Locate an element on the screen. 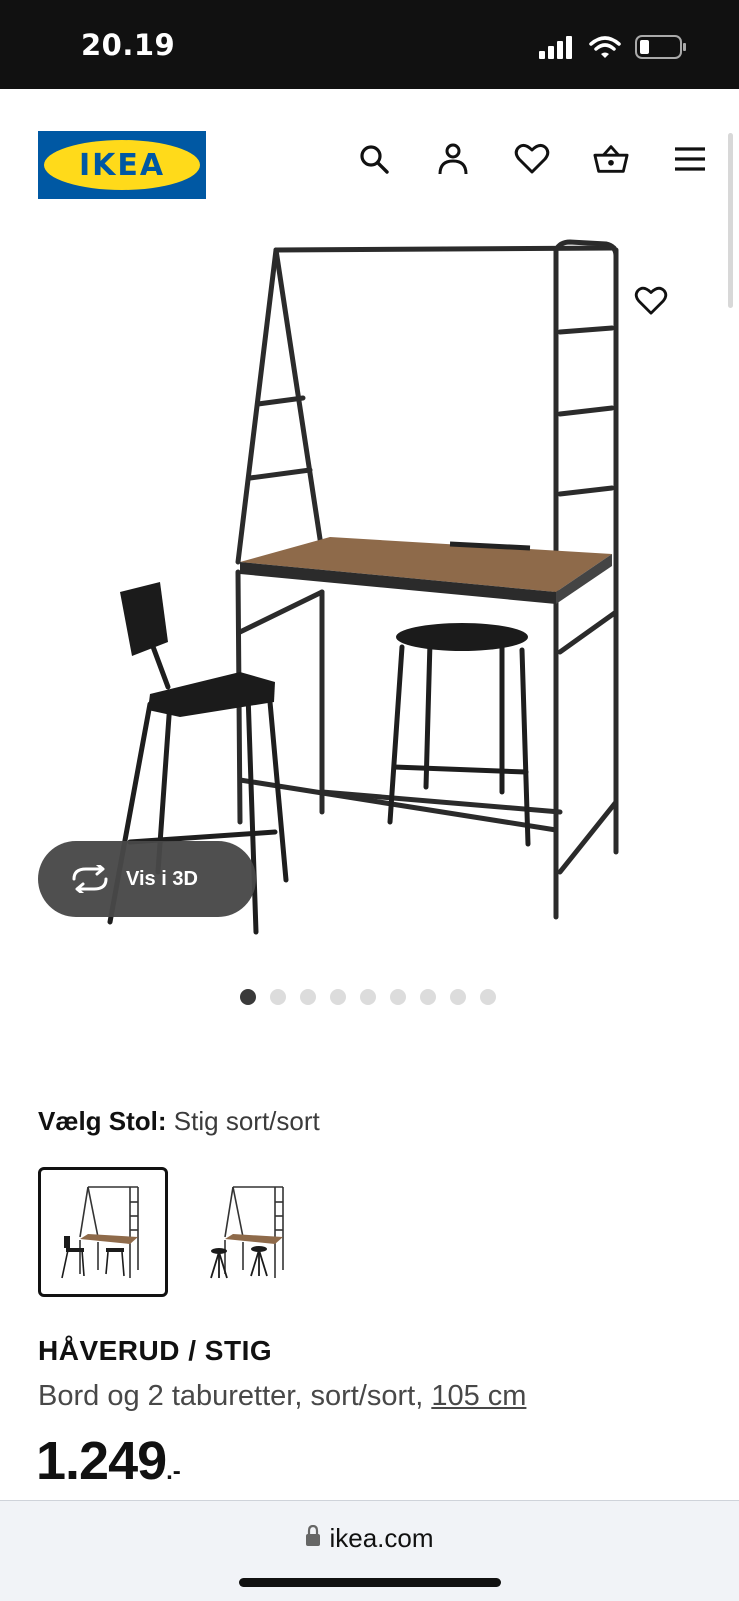 The image size is (739, 1601). signal-icon is located at coordinates (557, 49).